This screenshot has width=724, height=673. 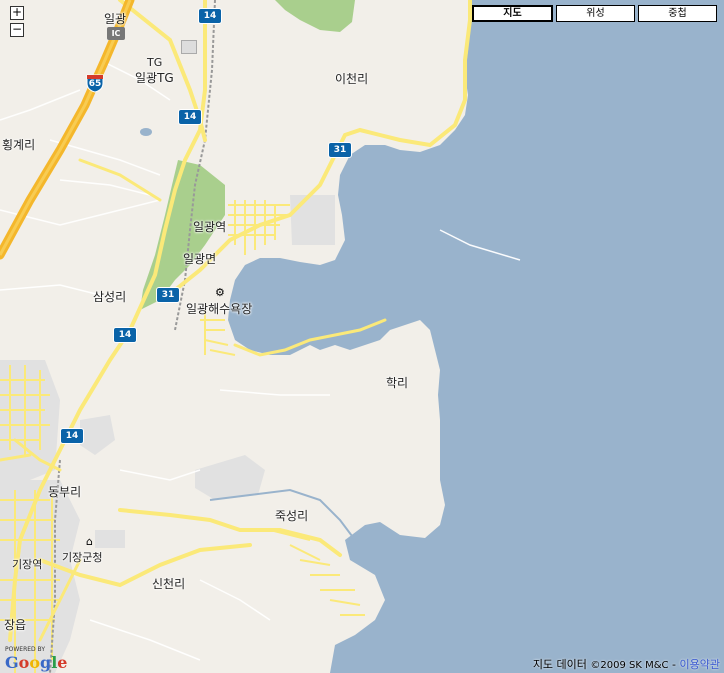 I want to click on place-label: 일광TG, so click(x=154, y=78).